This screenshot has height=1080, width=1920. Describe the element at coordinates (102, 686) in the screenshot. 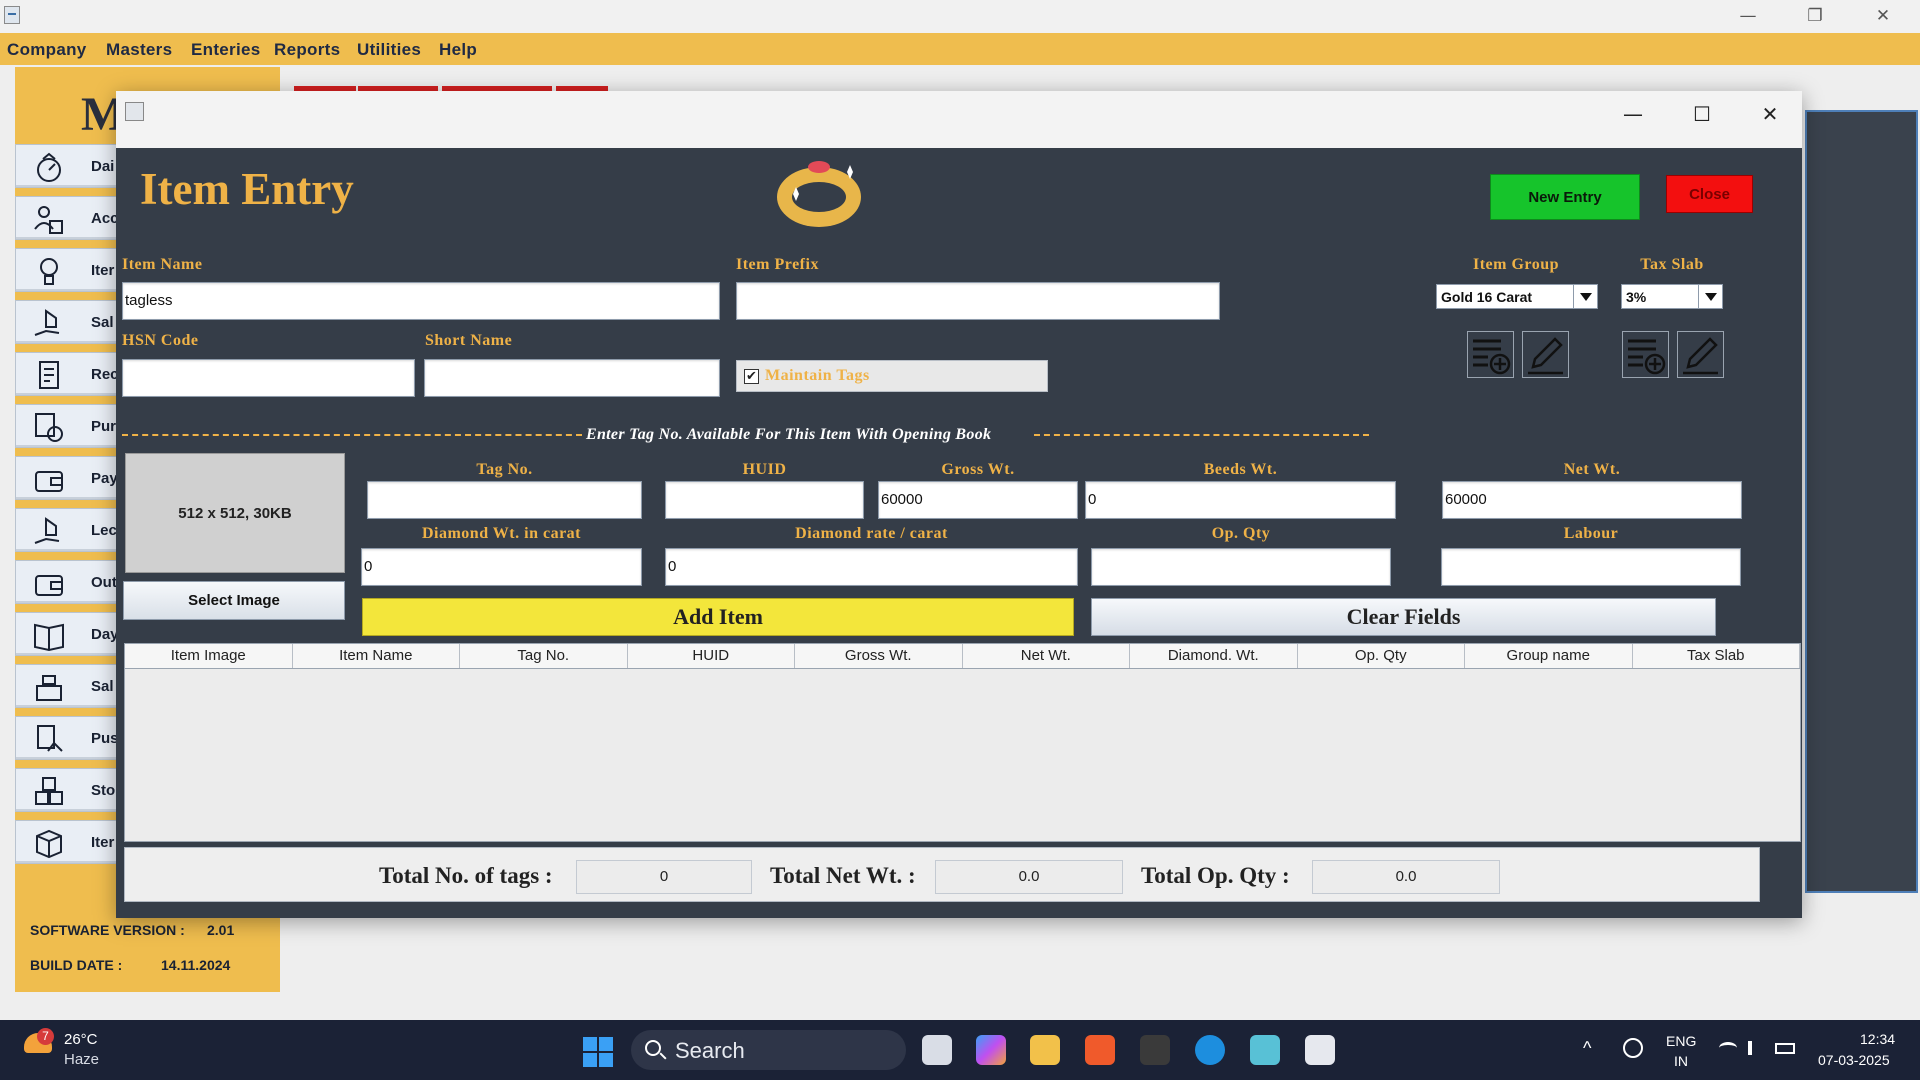

I see `sidebar-item-label: Sal` at that location.